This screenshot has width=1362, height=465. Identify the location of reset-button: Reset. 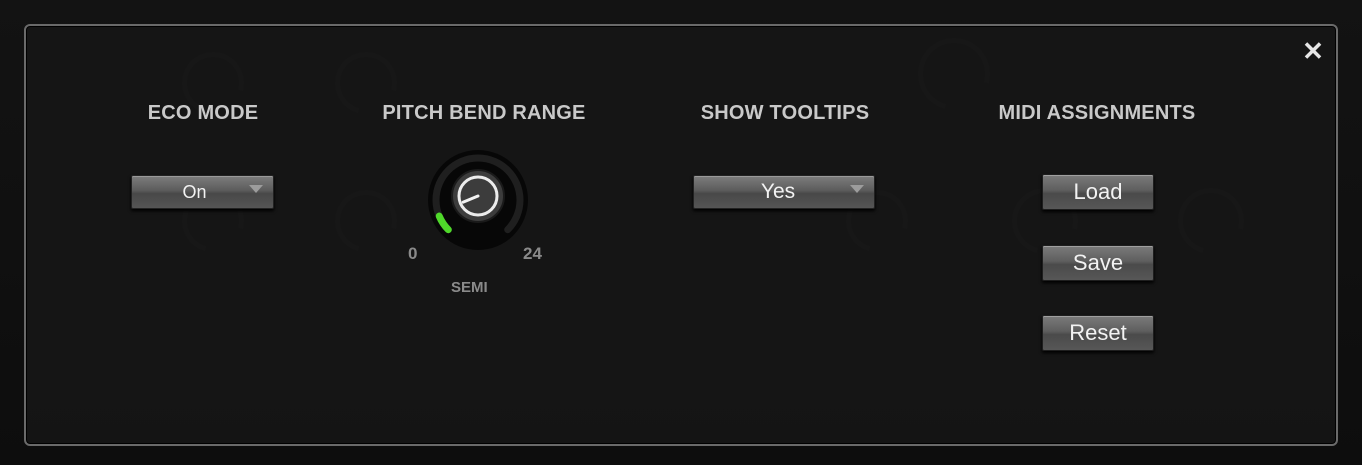
(1098, 333).